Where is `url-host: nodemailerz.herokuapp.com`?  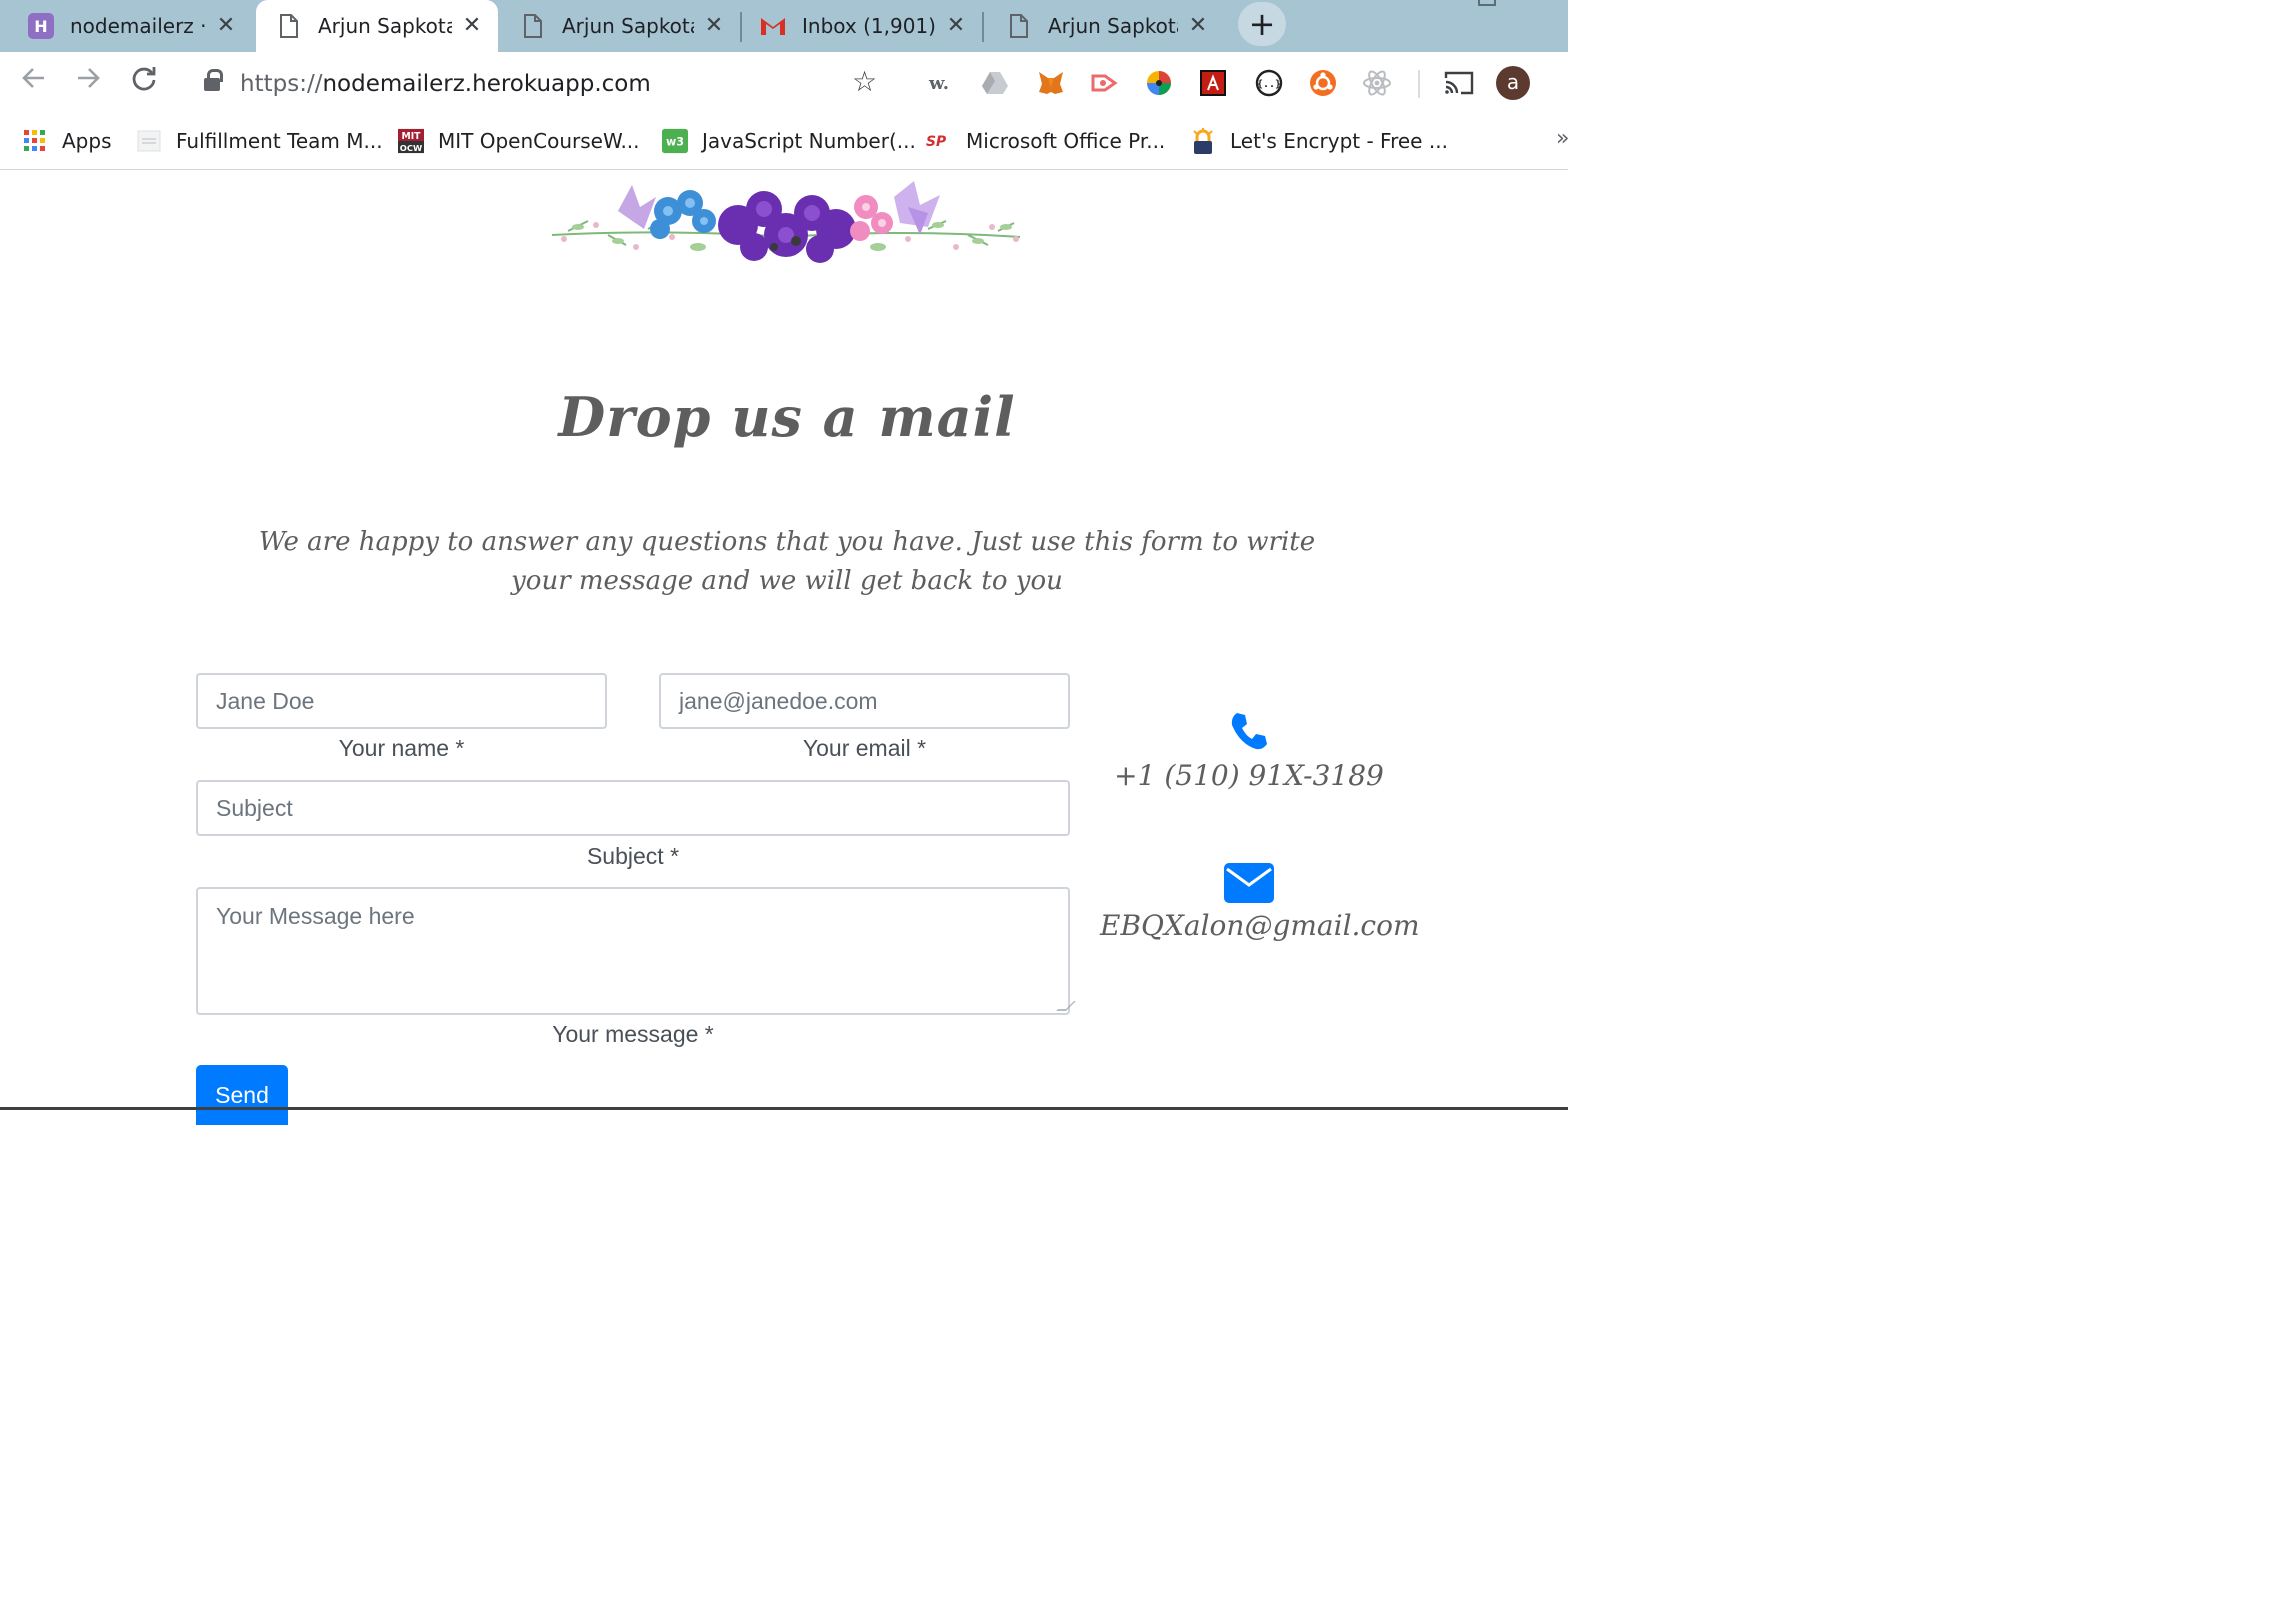
url-host: nodemailerz.herokuapp.com is located at coordinates (486, 84).